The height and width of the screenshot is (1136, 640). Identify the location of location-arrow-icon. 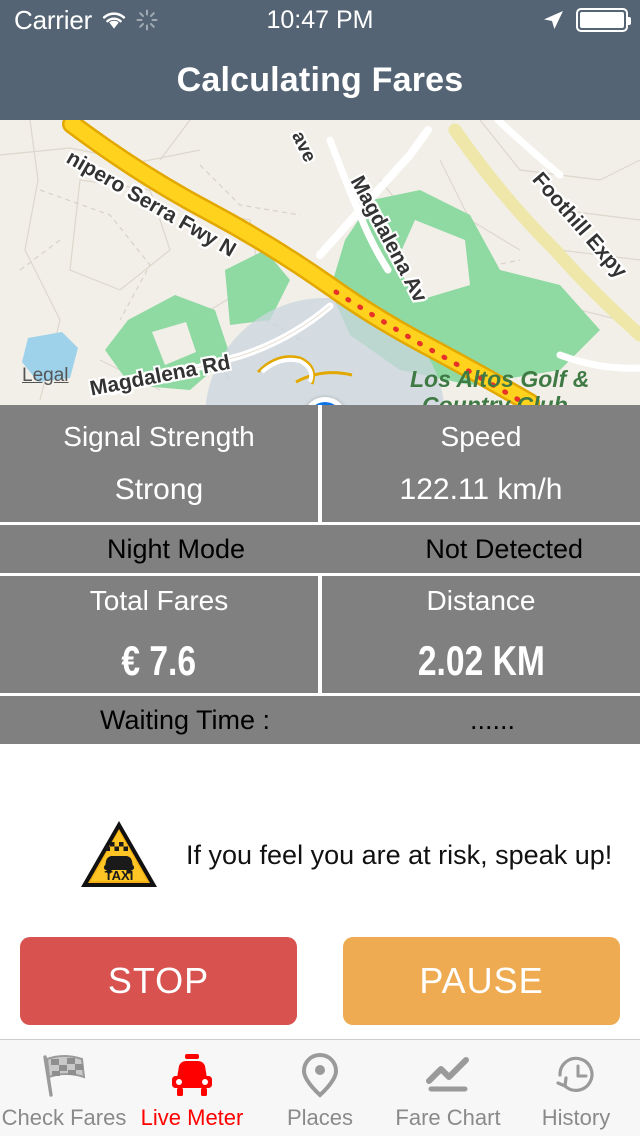
(553, 20).